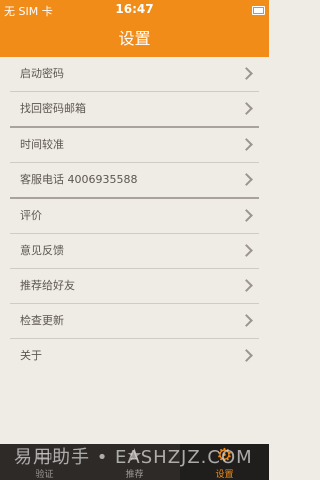  Describe the element at coordinates (31, 355) in the screenshot. I see `row-label: 关于` at that location.